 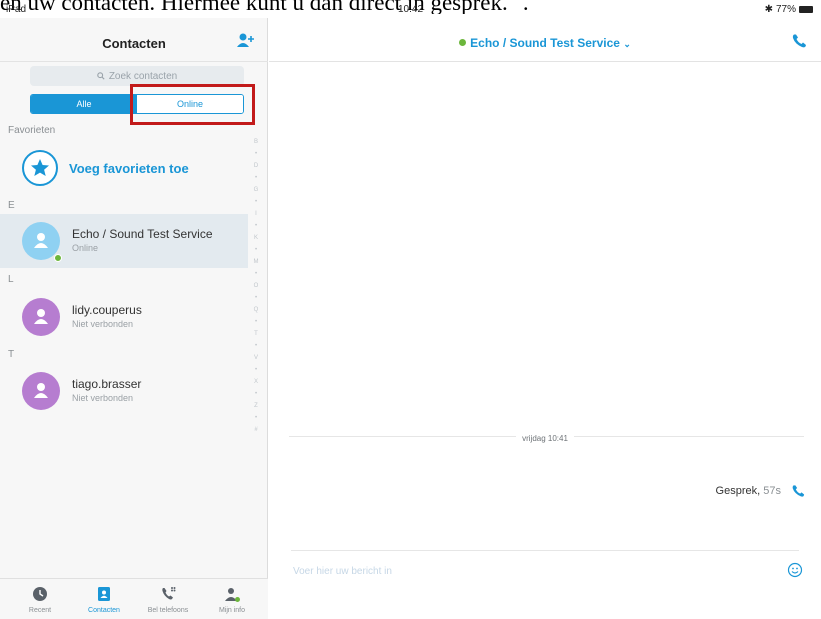 I want to click on section-label-favorites: Favorieten, so click(x=32, y=130).